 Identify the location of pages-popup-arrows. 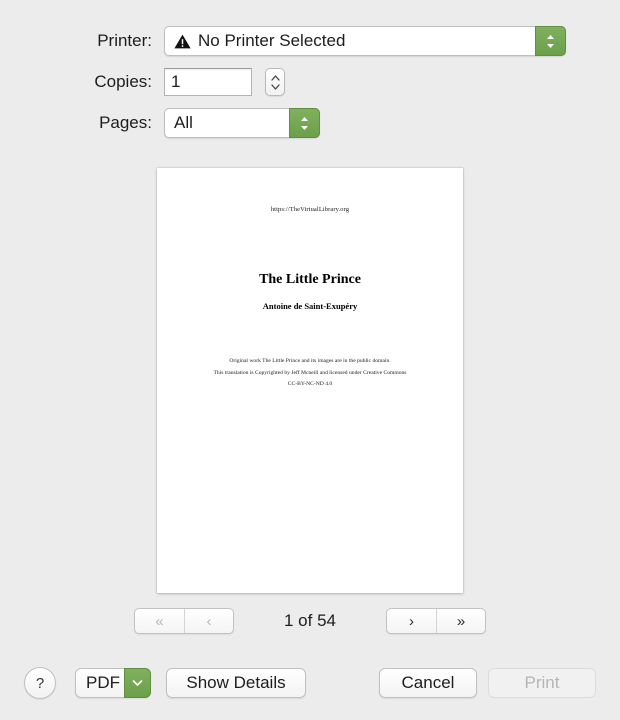
(304, 123).